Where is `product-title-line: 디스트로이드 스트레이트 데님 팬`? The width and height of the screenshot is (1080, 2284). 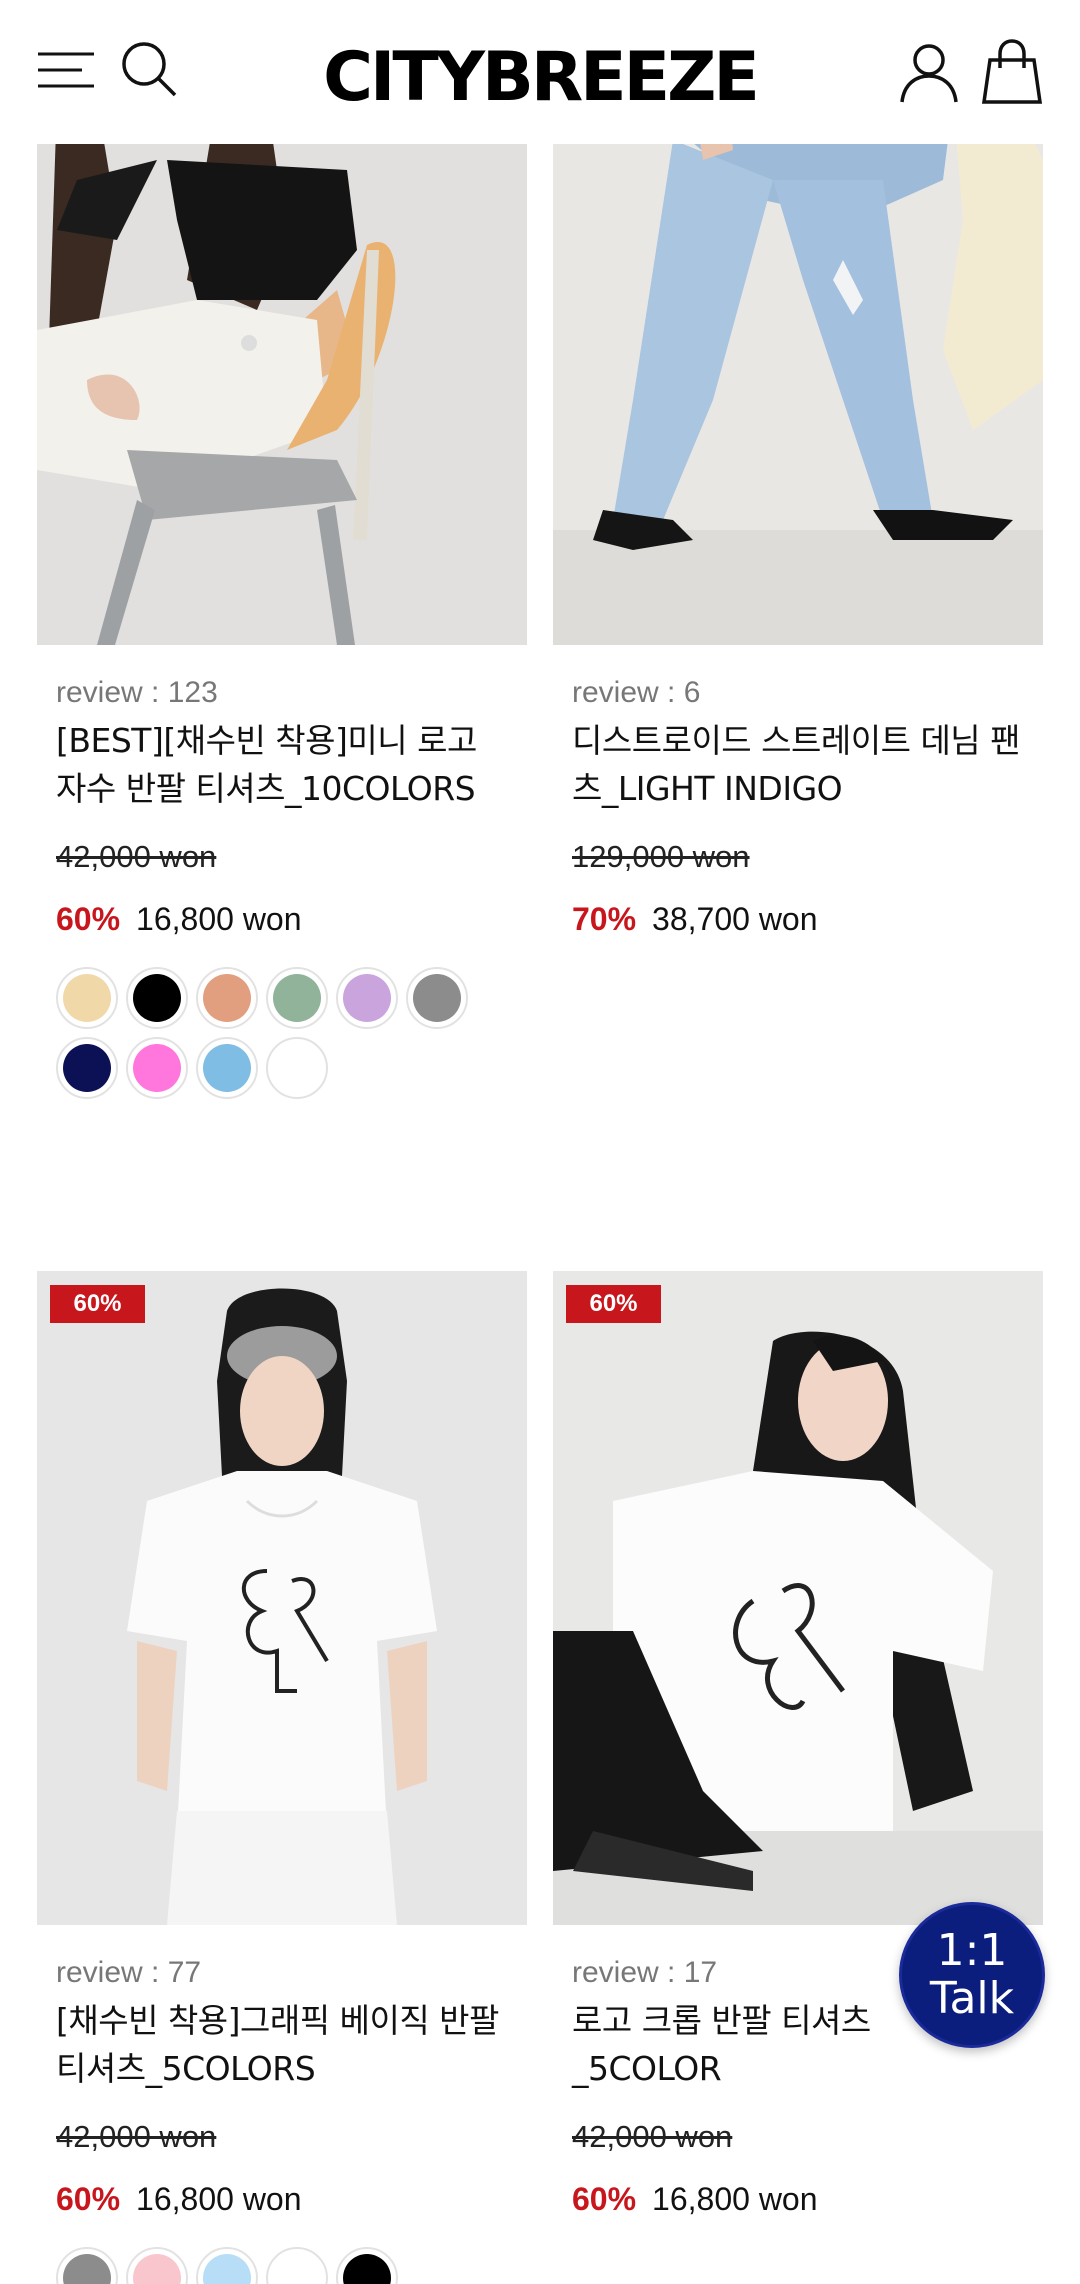
product-title-line: 디스트로이드 스트레이트 데님 팬 is located at coordinates (796, 740).